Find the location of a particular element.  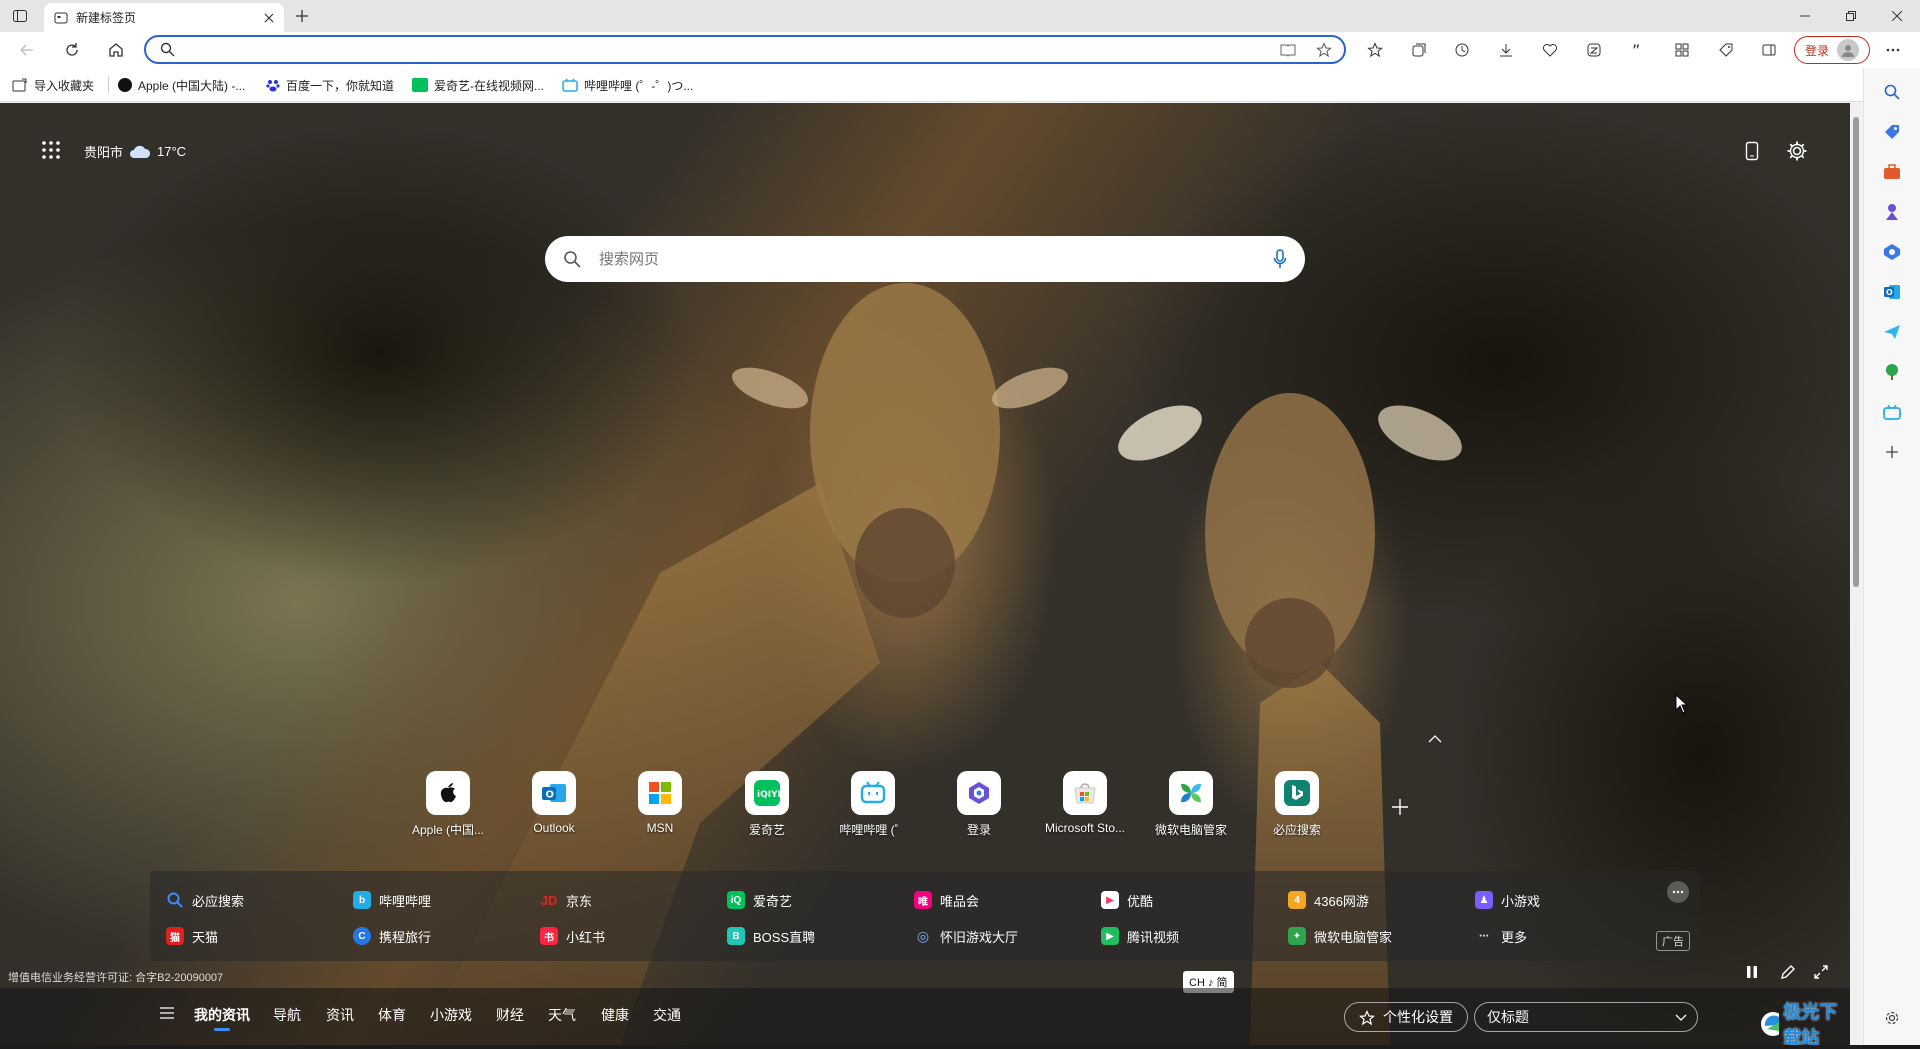

personalize-button: 个性化设置 is located at coordinates (1406, 1017).